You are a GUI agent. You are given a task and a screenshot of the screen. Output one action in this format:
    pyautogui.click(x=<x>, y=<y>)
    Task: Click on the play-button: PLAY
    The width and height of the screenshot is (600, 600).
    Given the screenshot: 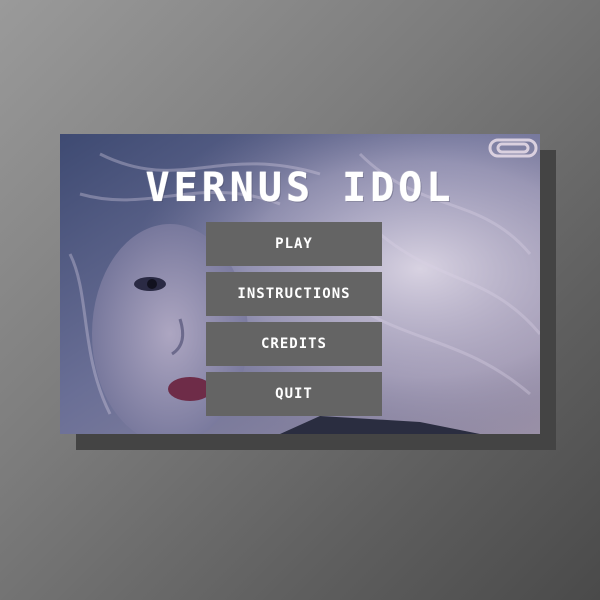 What is the action you would take?
    pyautogui.click(x=294, y=244)
    